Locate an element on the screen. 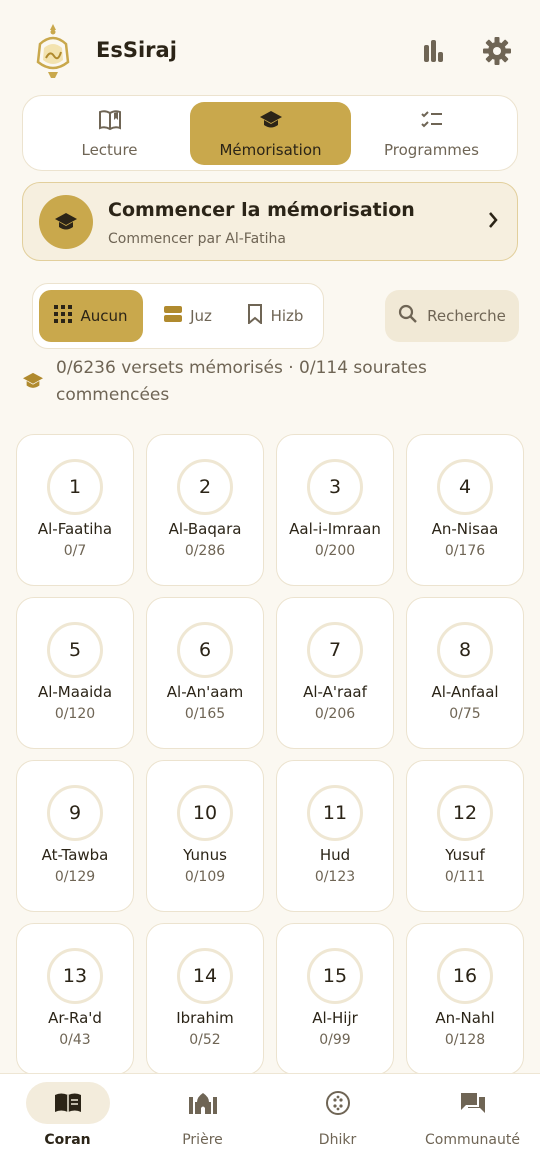  stats-icon is located at coordinates (433, 51).